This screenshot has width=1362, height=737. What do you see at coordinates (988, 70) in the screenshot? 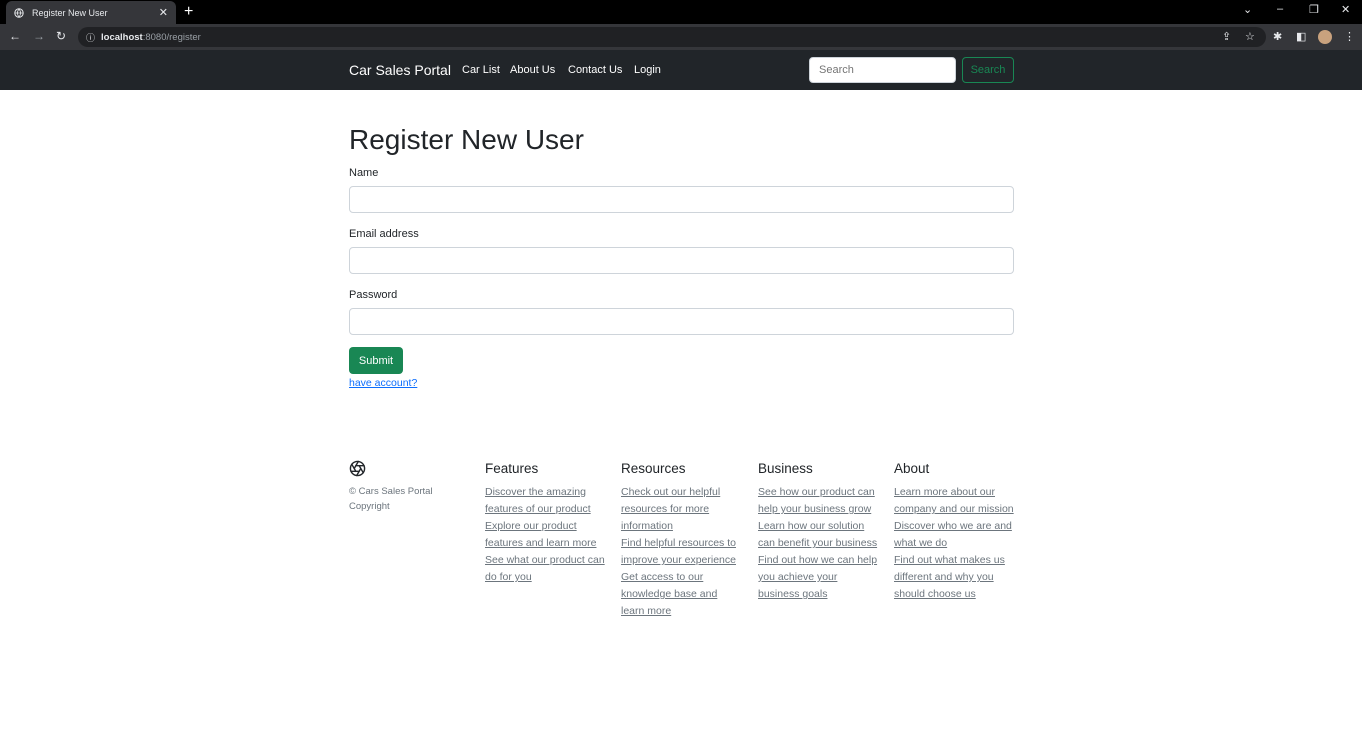
I see `search-button: Search` at bounding box center [988, 70].